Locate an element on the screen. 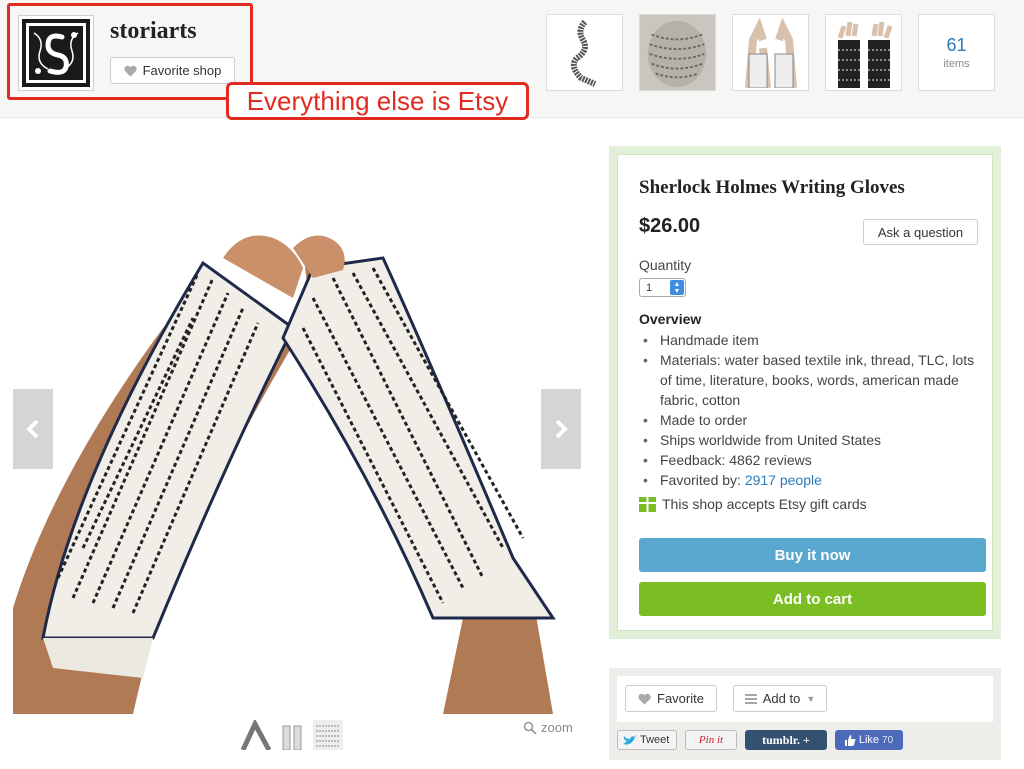  gift-card-text: This shop accepts Etsy gift cards is located at coordinates (764, 504).